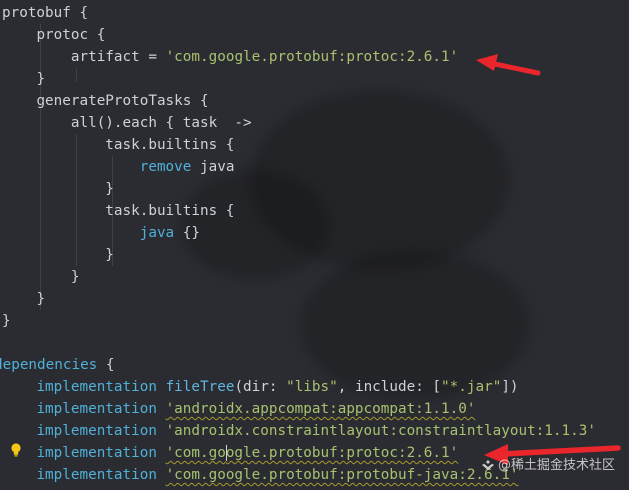 Image resolution: width=629 pixels, height=490 pixels. Describe the element at coordinates (556, 465) in the screenshot. I see `watermark-text: @稀土掘金技术社区` at that location.